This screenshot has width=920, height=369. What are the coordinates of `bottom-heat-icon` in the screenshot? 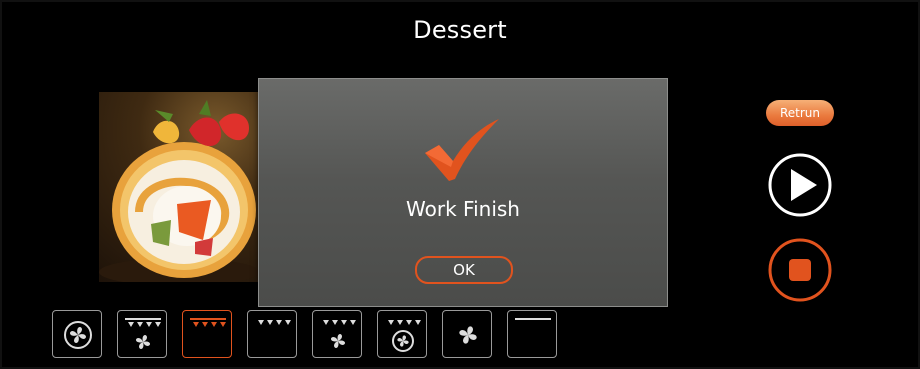 It's located at (533, 319).